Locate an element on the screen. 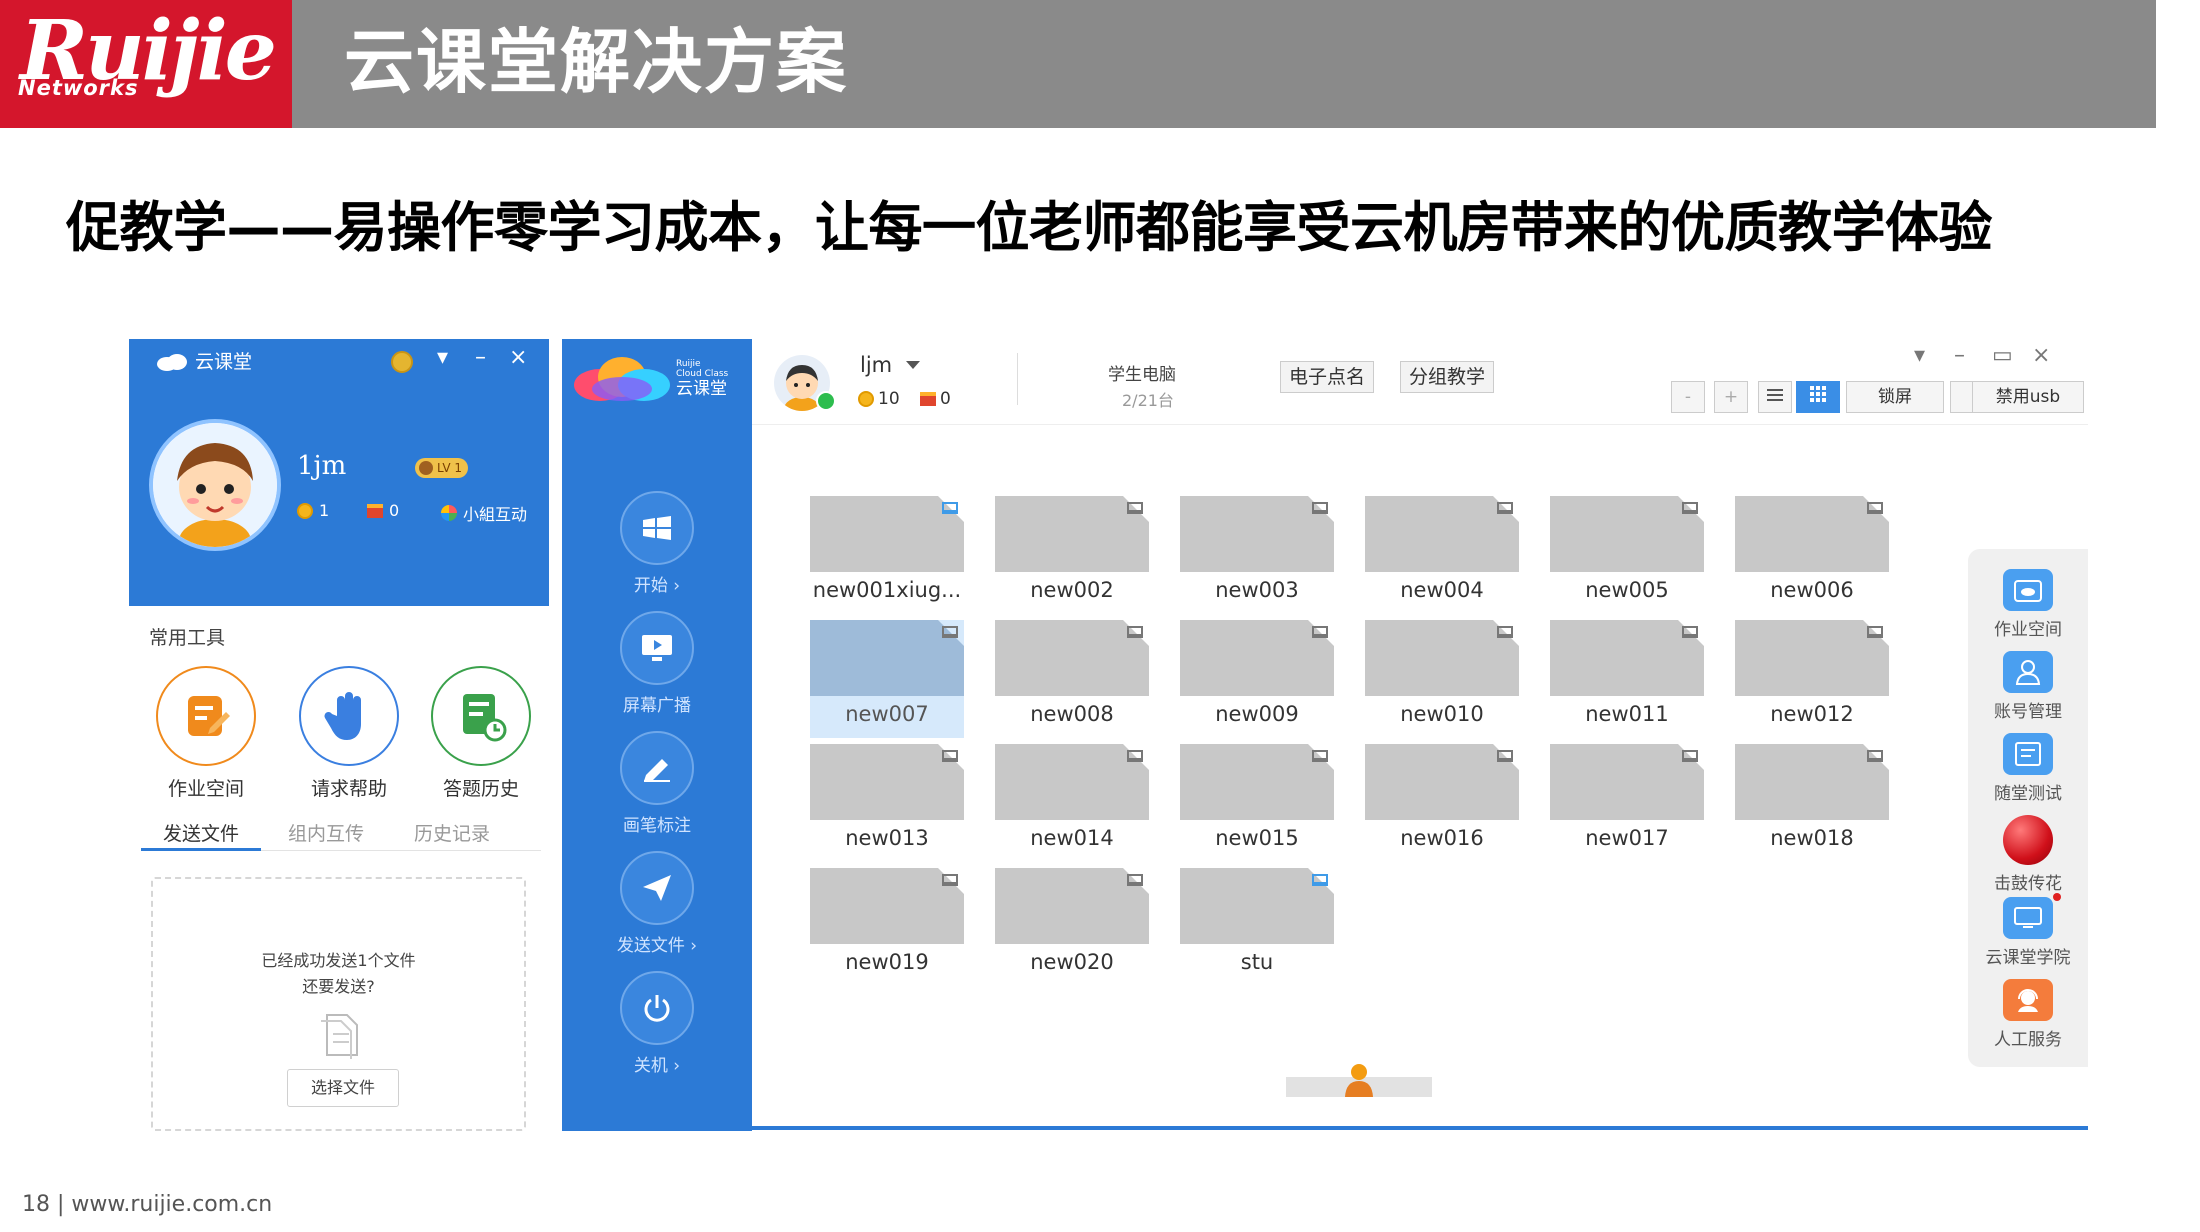  nav-shutdown: 关机 › is located at coordinates (657, 1023).